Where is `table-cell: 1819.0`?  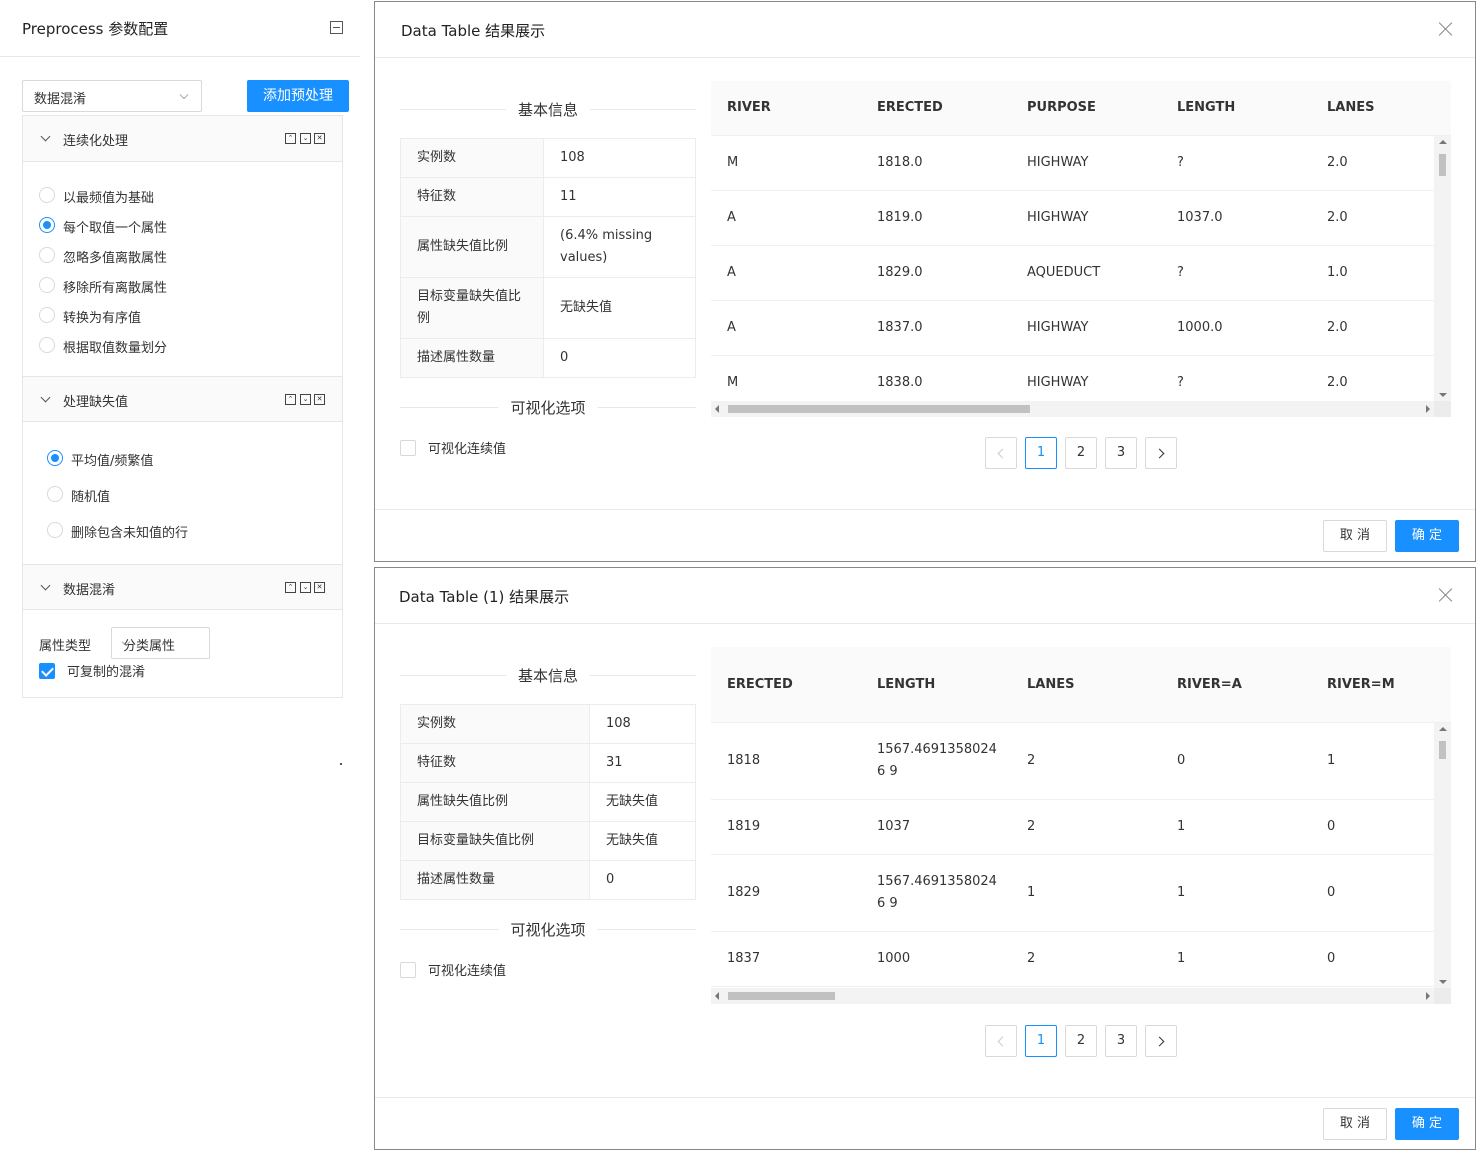
table-cell: 1819.0 is located at coordinates (900, 217).